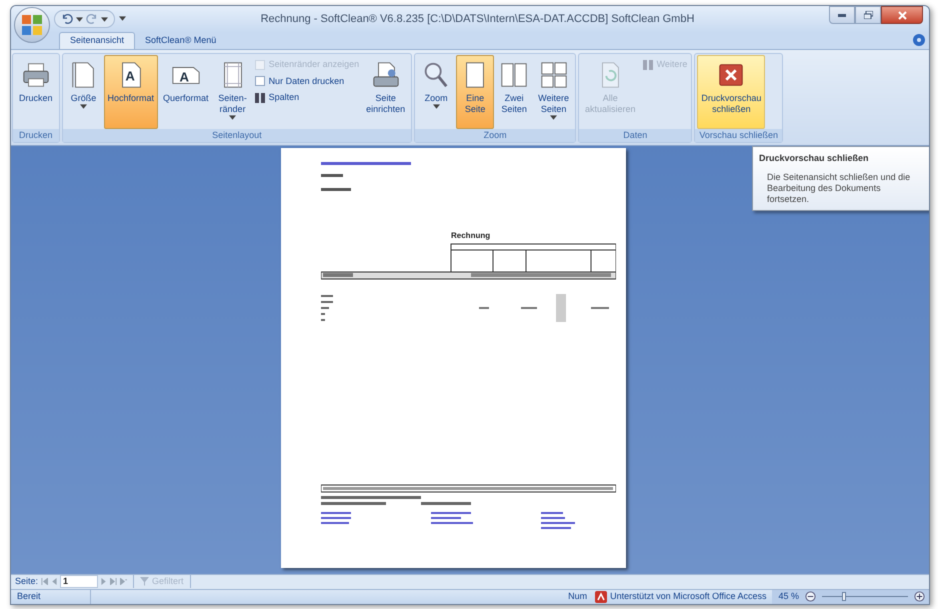  What do you see at coordinates (26, 581) in the screenshot?
I see `page-label: Seite:` at bounding box center [26, 581].